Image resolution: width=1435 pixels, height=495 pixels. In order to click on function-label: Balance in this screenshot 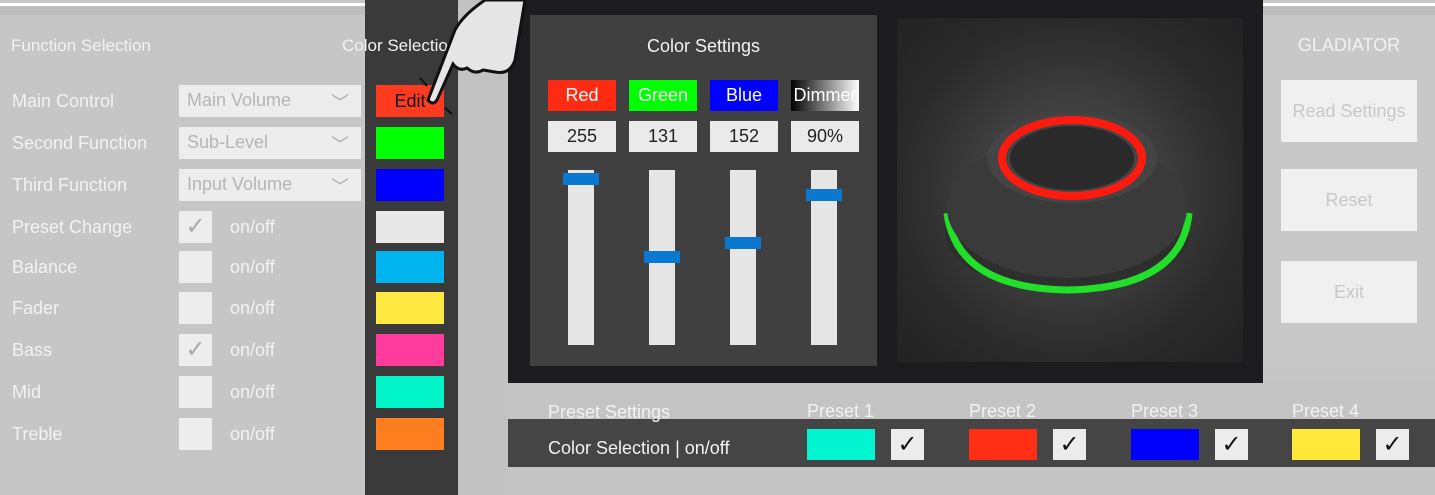, I will do `click(45, 267)`.